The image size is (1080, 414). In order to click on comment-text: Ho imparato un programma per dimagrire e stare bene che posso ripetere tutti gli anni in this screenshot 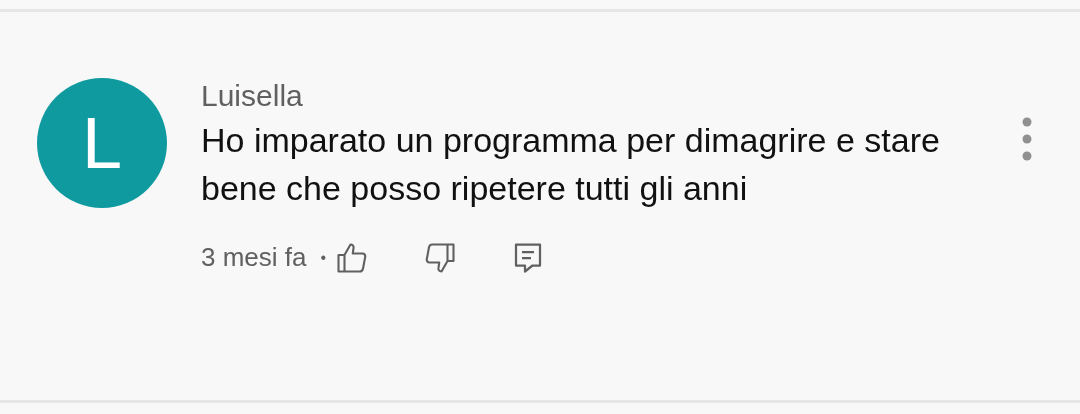, I will do `click(571, 164)`.